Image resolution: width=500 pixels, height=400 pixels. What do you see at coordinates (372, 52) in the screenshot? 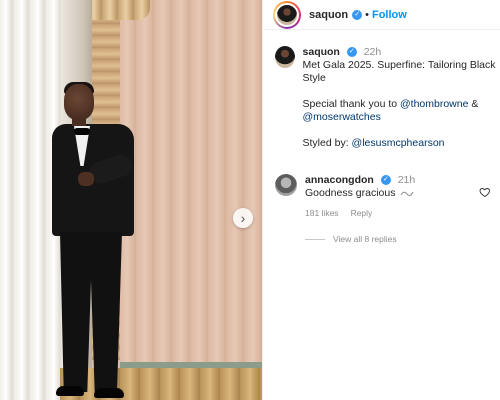
I see `caption-time: 22h` at bounding box center [372, 52].